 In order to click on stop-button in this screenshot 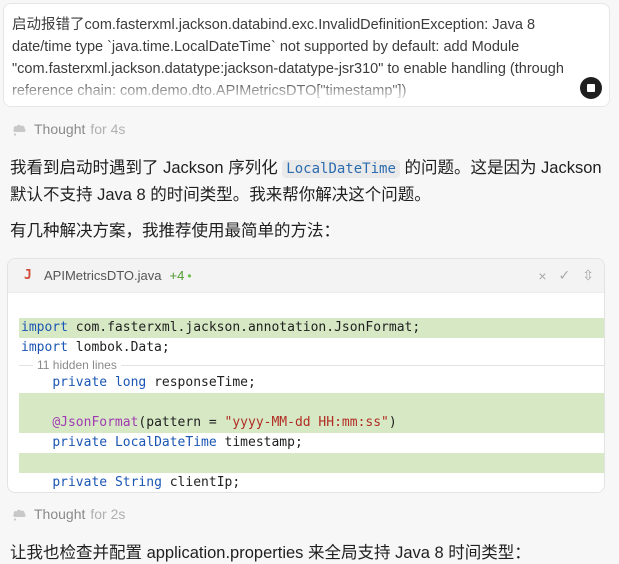, I will do `click(591, 88)`.